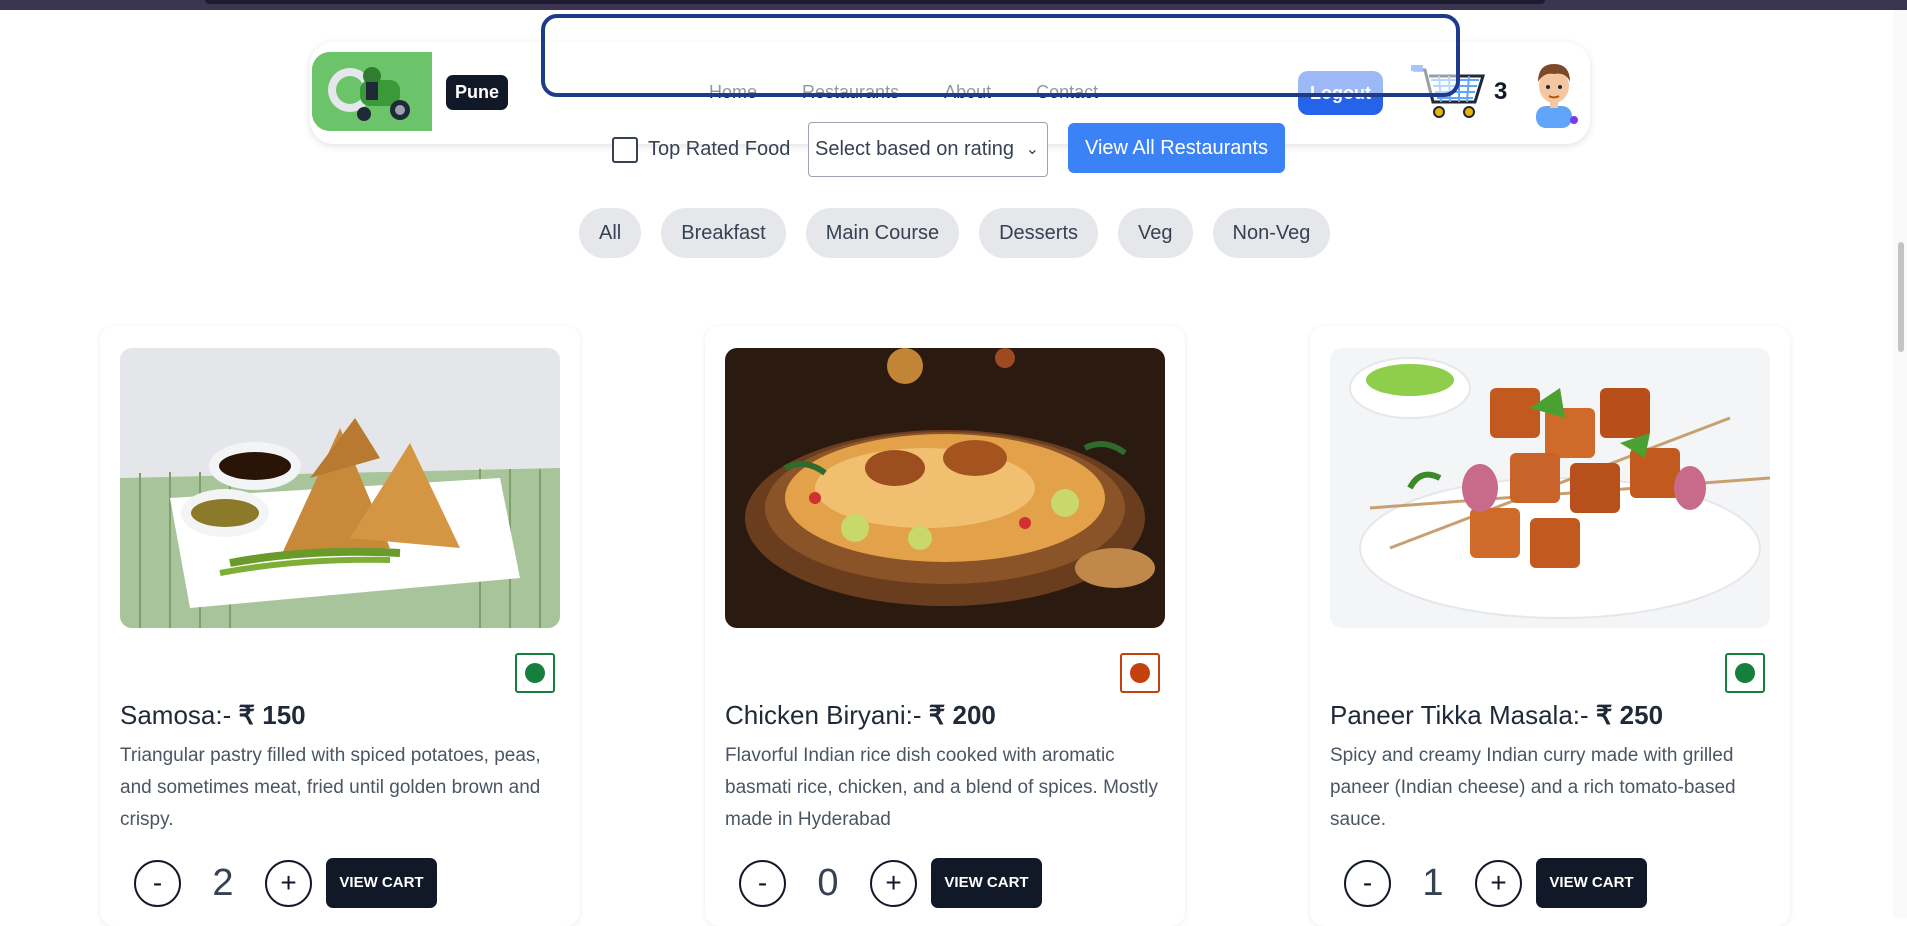  I want to click on food-price: ₹ 200, so click(962, 715).